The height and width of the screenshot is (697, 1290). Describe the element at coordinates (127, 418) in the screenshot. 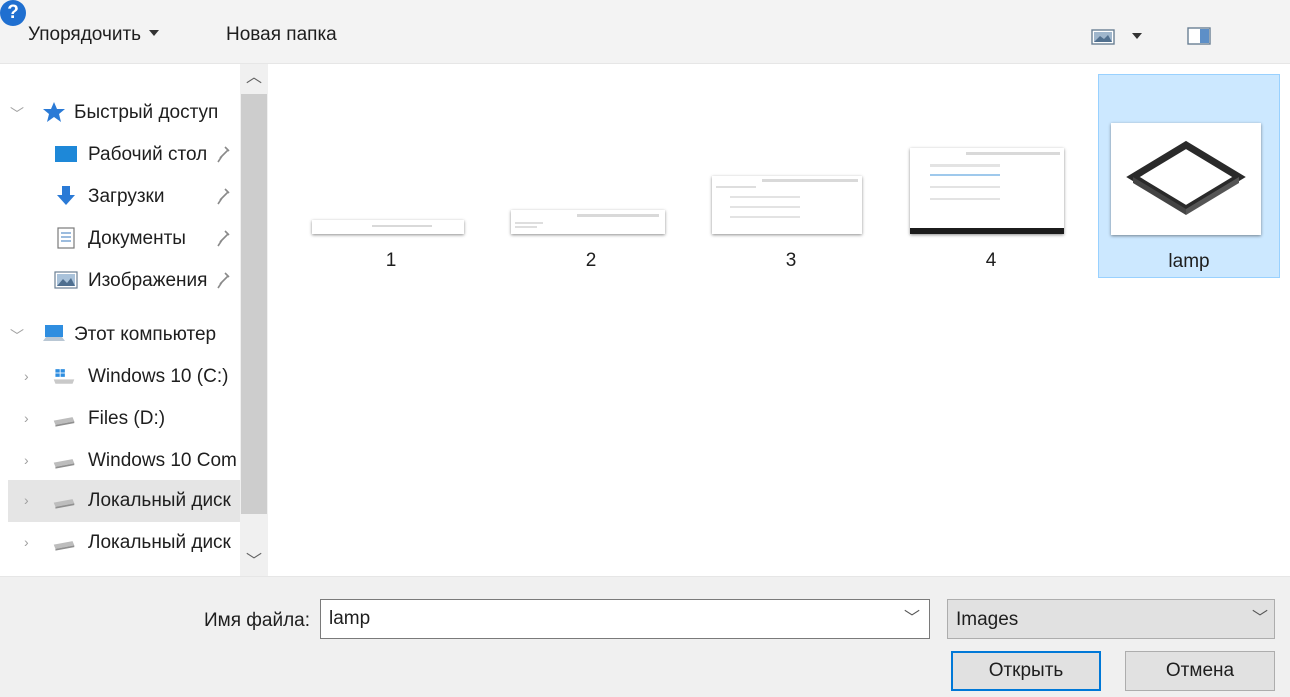

I see `nav-label: Files (D:)` at that location.